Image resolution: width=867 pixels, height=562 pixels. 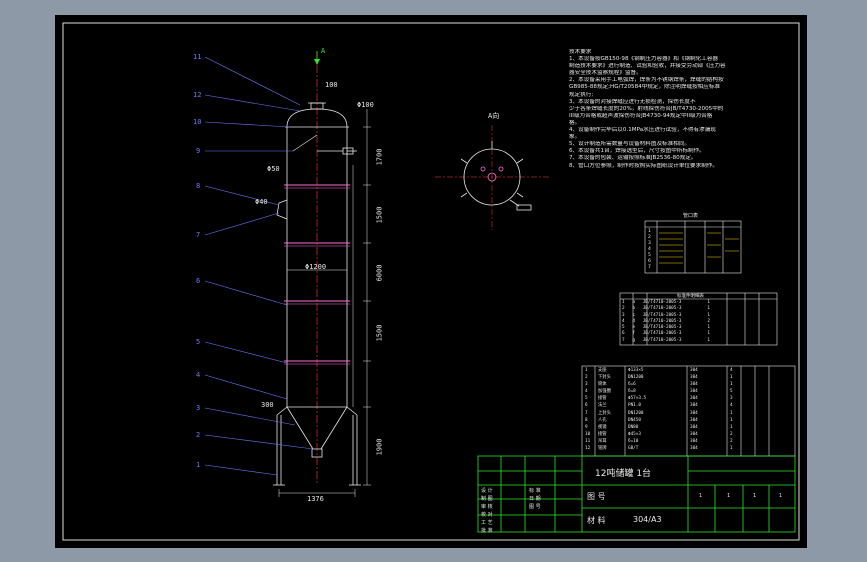 What do you see at coordinates (322, 274) in the screenshot?
I see `vessel-elevation` at bounding box center [322, 274].